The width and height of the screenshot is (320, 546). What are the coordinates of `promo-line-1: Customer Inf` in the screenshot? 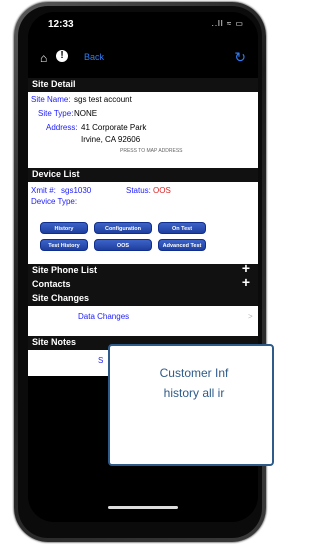 It's located at (194, 373).